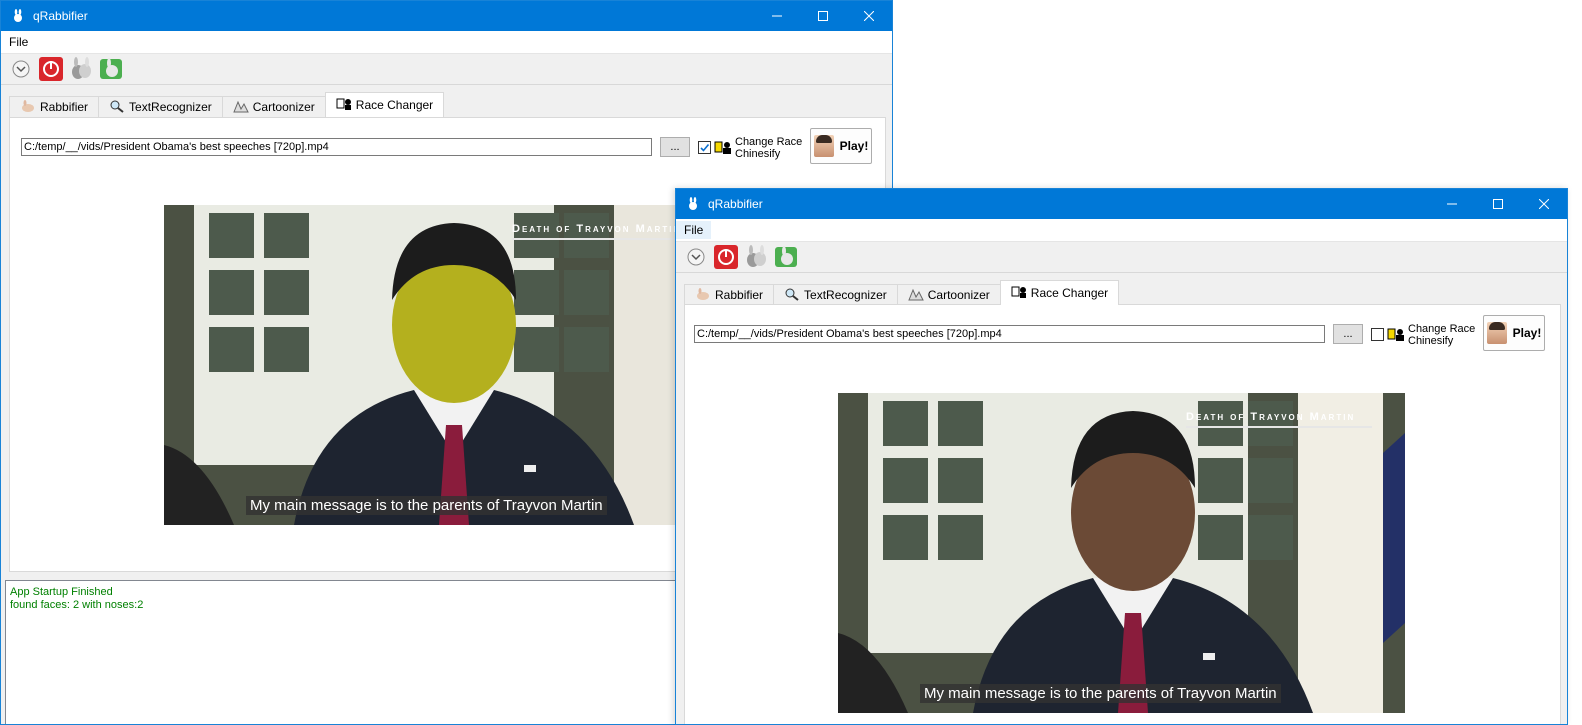  I want to click on overlay-underline, so click(1279, 427).